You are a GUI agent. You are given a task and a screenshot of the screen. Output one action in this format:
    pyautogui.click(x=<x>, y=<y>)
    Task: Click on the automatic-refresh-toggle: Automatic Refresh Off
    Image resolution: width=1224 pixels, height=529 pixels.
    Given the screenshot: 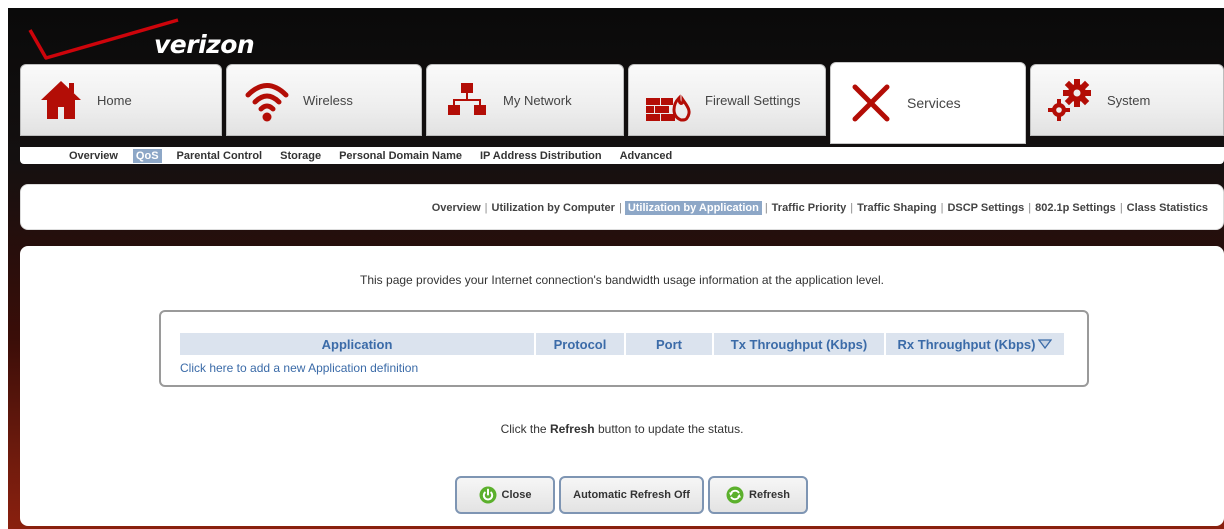 What is the action you would take?
    pyautogui.click(x=631, y=495)
    